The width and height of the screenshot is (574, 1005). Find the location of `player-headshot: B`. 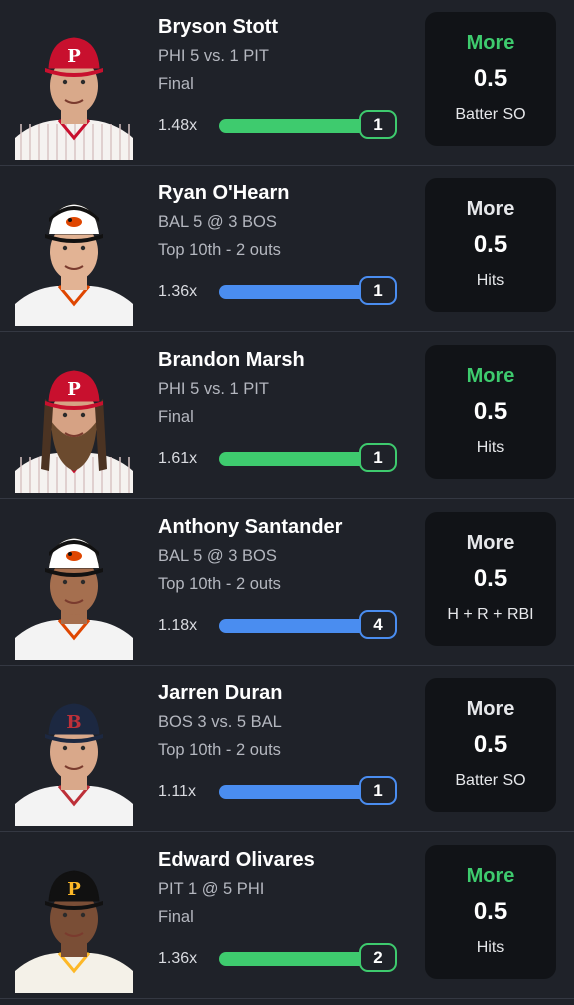

player-headshot: B is located at coordinates (74, 759).